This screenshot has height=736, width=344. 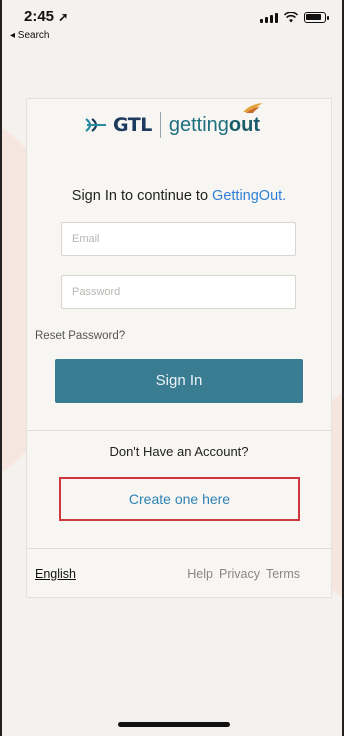 What do you see at coordinates (160, 125) in the screenshot?
I see `logo-divider` at bounding box center [160, 125].